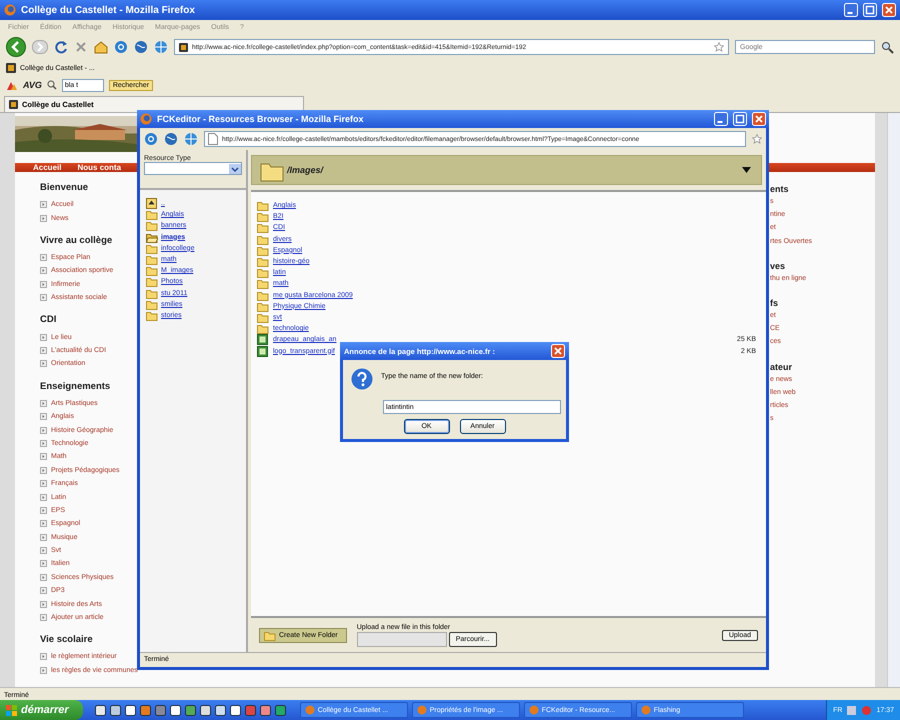 Image resolution: width=900 pixels, height=720 pixels. Describe the element at coordinates (213, 139) in the screenshot. I see `page-icon` at that location.